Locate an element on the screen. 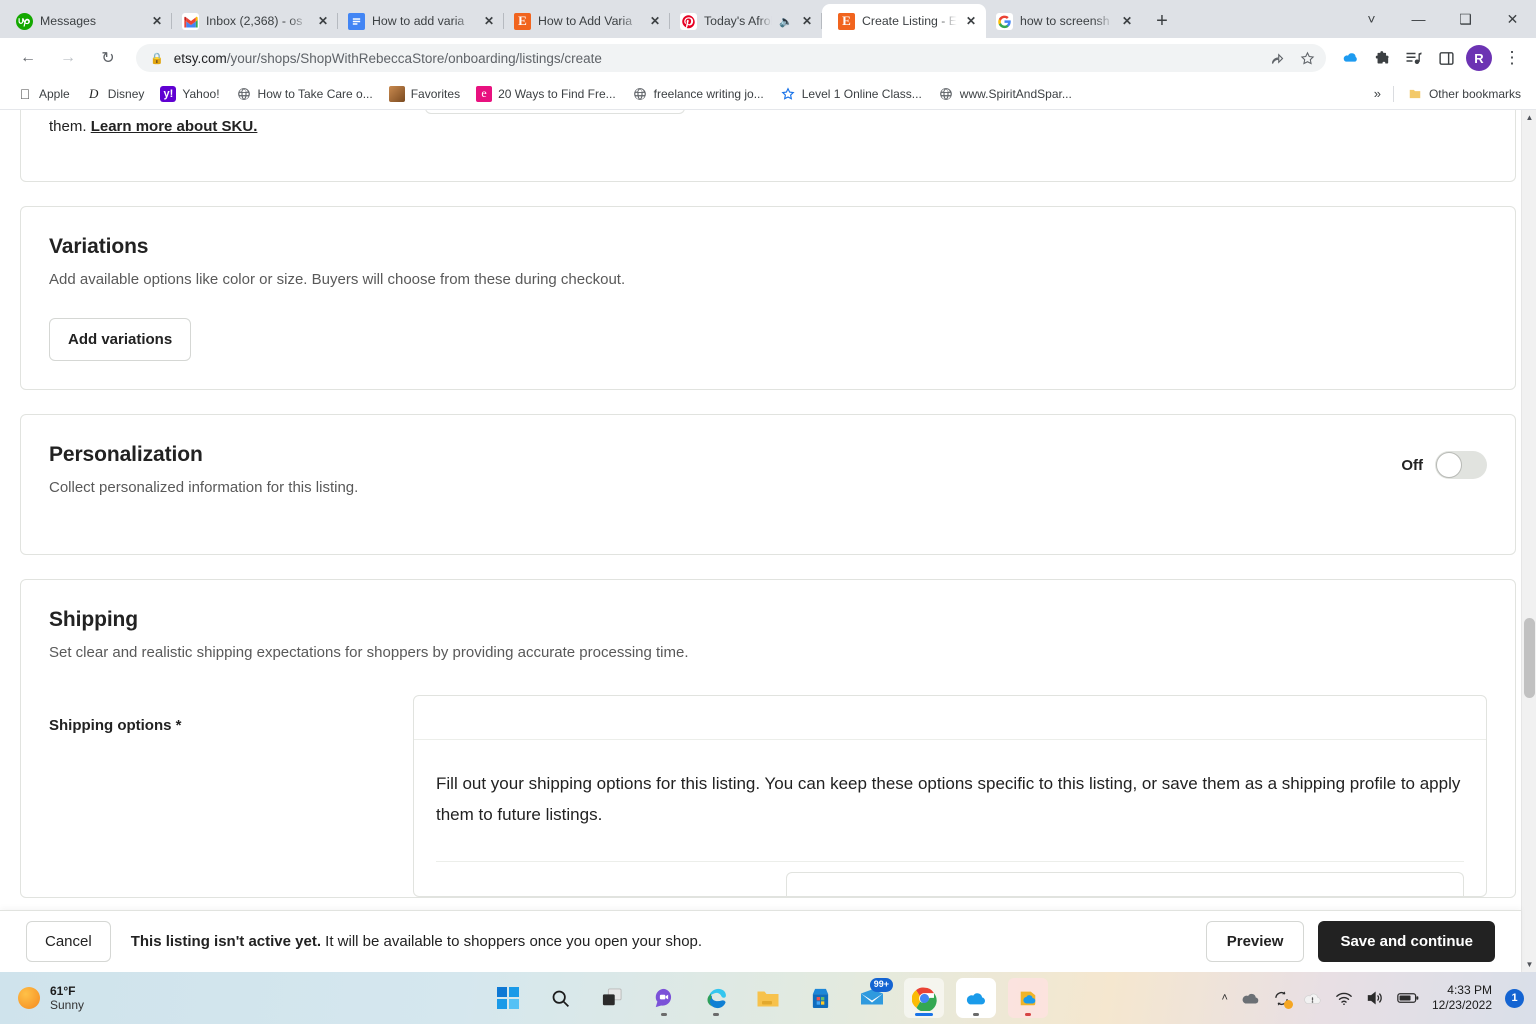 The image size is (1536, 1024). bookmark-item: y! Yahoo! is located at coordinates (189, 94).